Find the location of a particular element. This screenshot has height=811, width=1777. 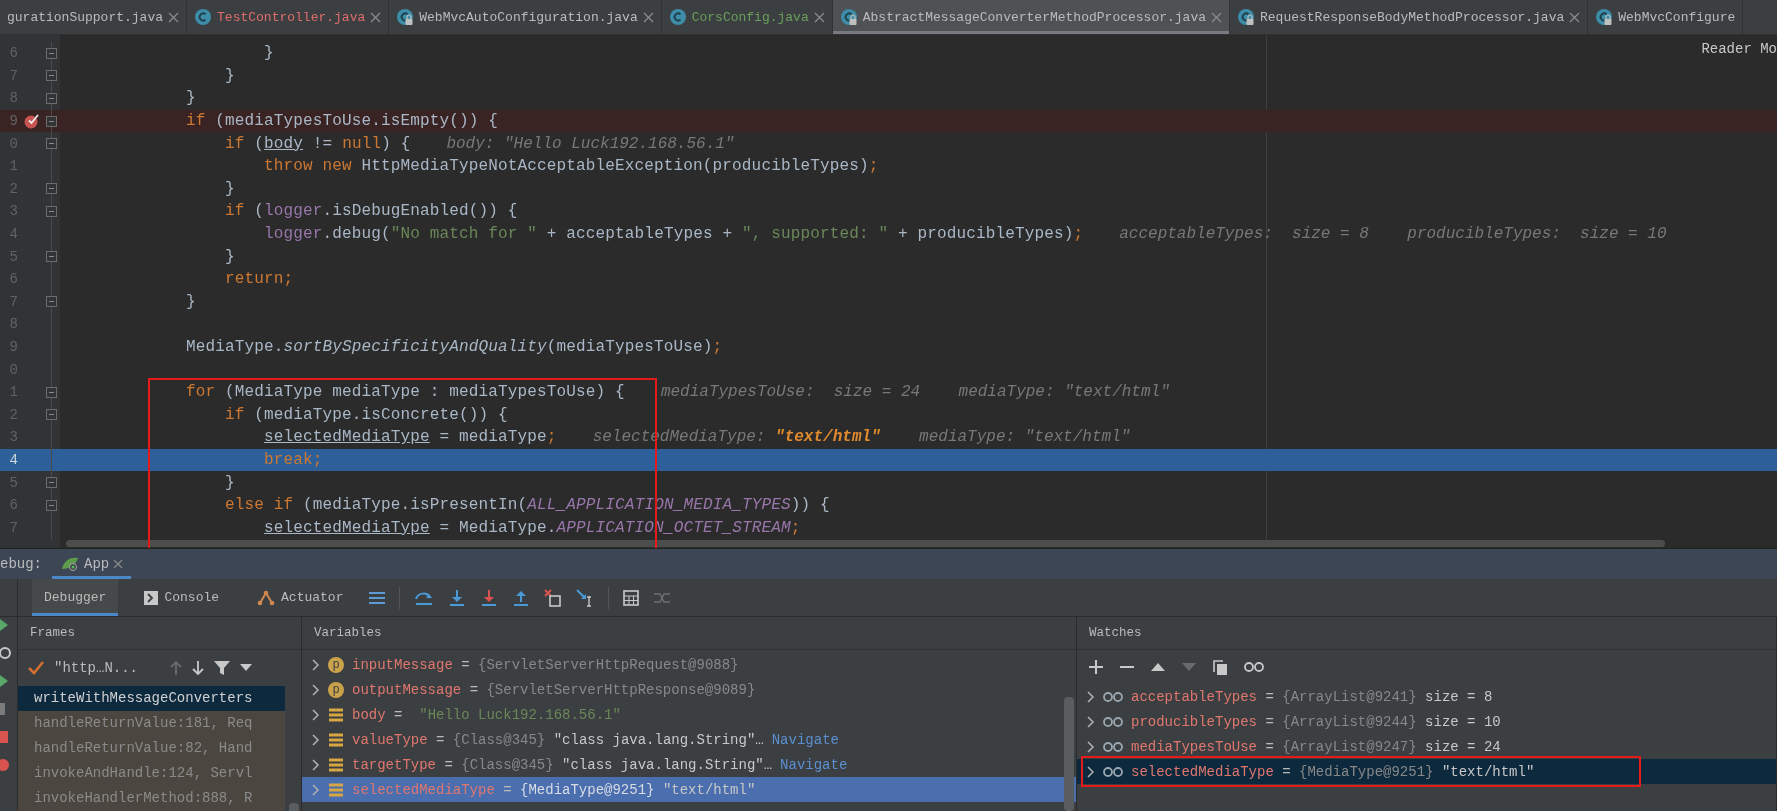

drop-frame-icon is located at coordinates (553, 597).